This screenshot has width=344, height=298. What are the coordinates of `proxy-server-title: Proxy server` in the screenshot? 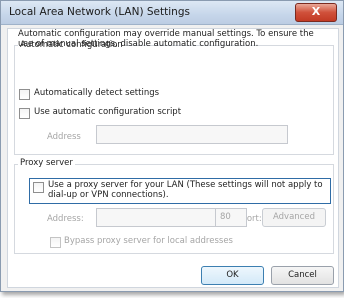 It's located at (46, 163).